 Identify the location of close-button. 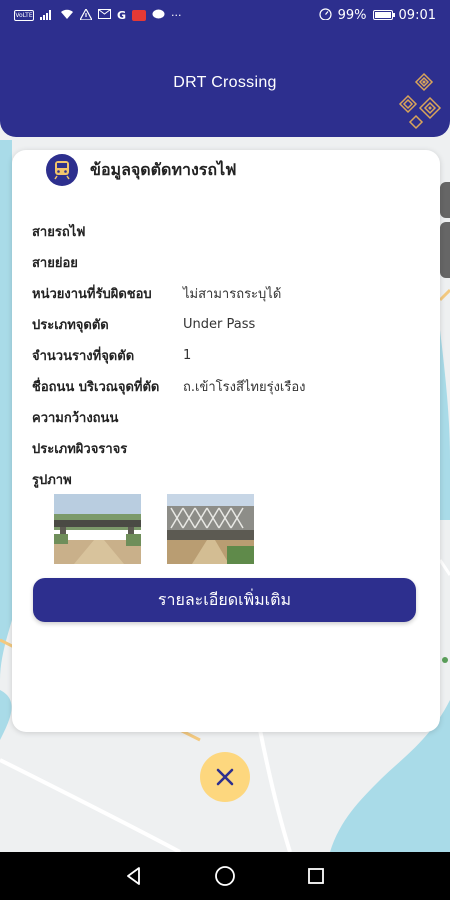
(225, 777).